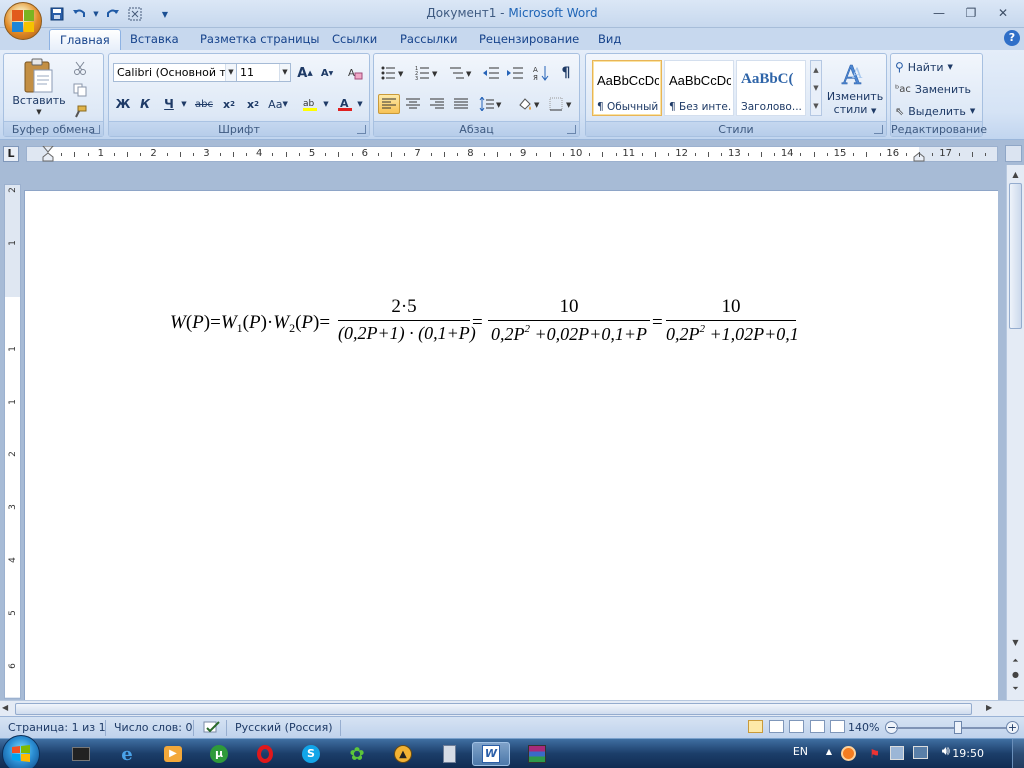  What do you see at coordinates (355, 73) in the screenshot?
I see `clear-formatting-icon: A` at bounding box center [355, 73].